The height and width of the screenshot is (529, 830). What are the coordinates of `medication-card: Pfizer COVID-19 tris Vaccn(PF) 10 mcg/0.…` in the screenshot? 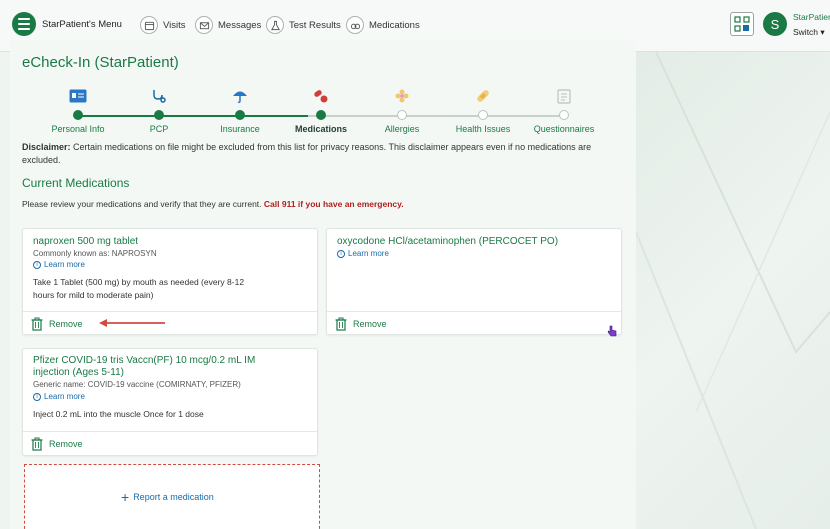 It's located at (170, 402).